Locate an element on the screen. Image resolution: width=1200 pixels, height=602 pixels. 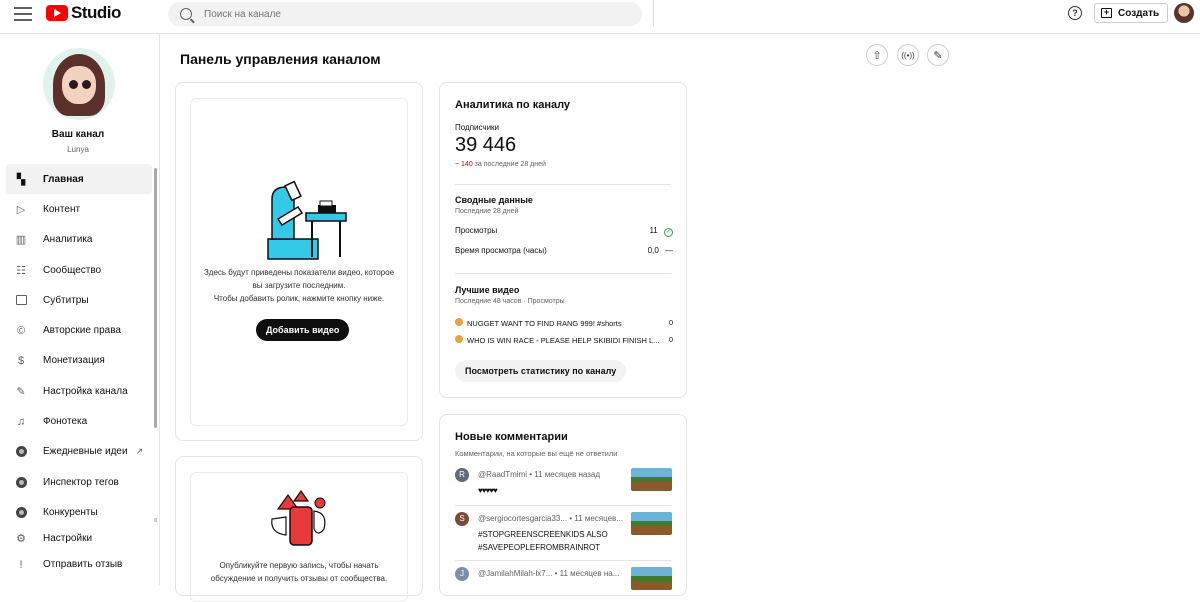
sidebar-item-copyright: © Авторские права is located at coordinates (79, 330).